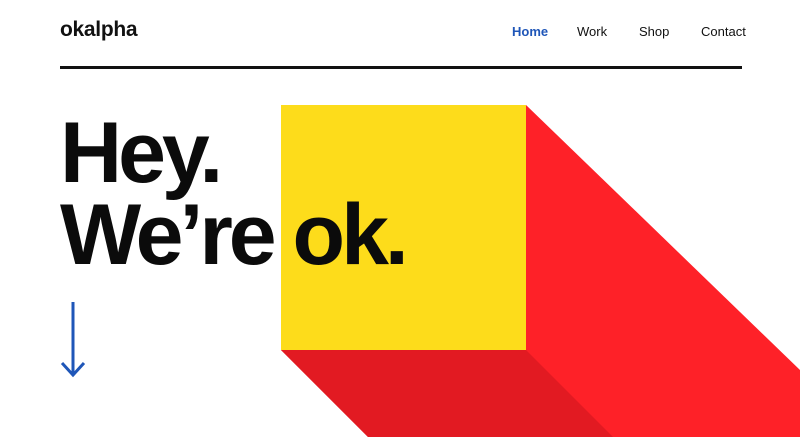 This screenshot has width=800, height=437. Describe the element at coordinates (234, 235) in the screenshot. I see `headline-line-2: We’re ok.` at that location.